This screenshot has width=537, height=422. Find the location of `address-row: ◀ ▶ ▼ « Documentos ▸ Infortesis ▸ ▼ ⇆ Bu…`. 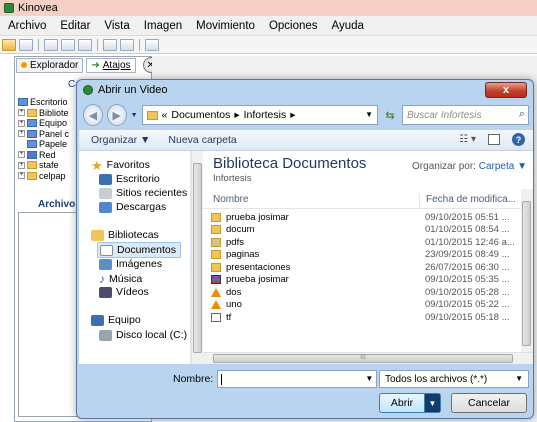

address-row: ◀ ▶ ▼ « Documentos ▸ Infortesis ▸ ▼ ⇆ Bu… is located at coordinates (306, 115).